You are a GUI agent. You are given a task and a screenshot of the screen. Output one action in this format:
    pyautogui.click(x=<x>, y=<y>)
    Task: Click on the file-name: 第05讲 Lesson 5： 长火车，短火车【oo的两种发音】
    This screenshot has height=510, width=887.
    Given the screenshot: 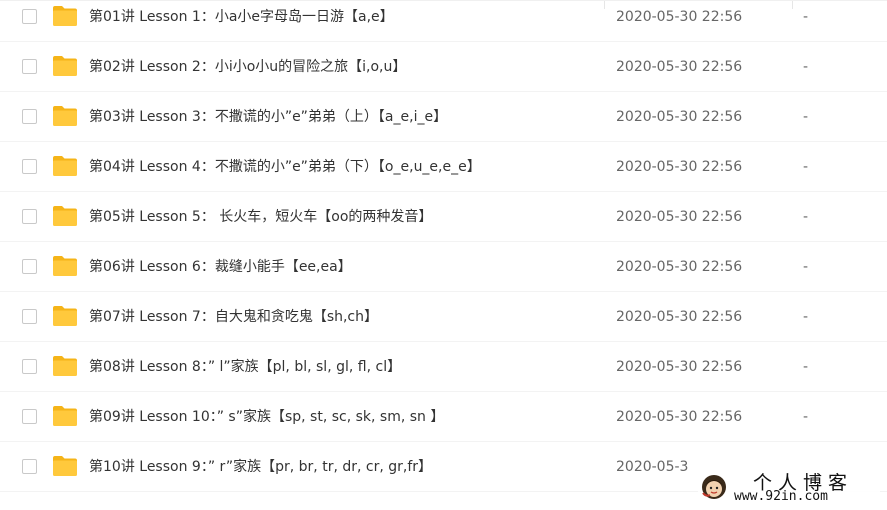 What is the action you would take?
    pyautogui.click(x=260, y=217)
    